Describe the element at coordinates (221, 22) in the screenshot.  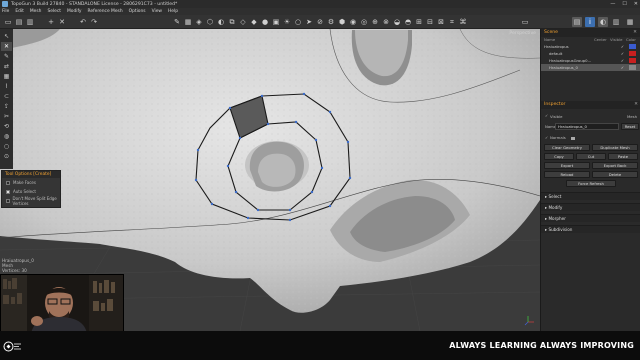
I see `mirror-icon: ◐` at that location.